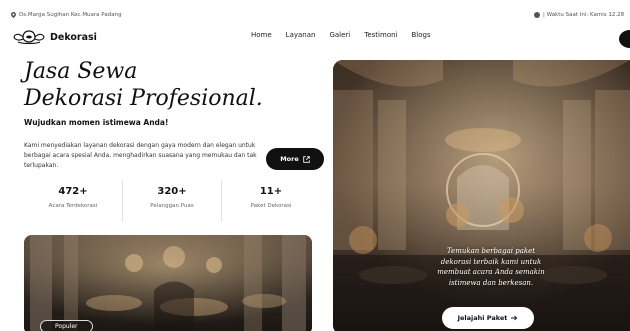 The image size is (630, 331). Describe the element at coordinates (261, 35) in the screenshot. I see `nav-home: Home` at that location.